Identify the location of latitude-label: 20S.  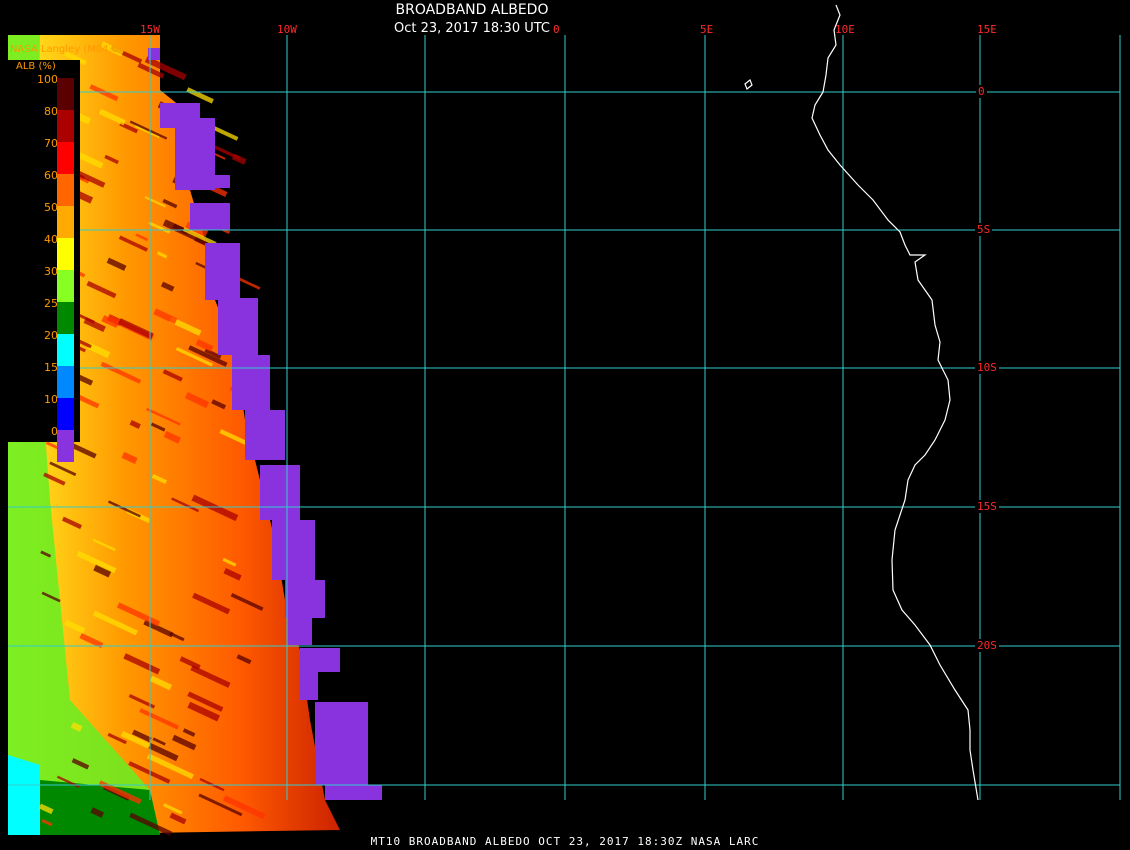
(987, 645).